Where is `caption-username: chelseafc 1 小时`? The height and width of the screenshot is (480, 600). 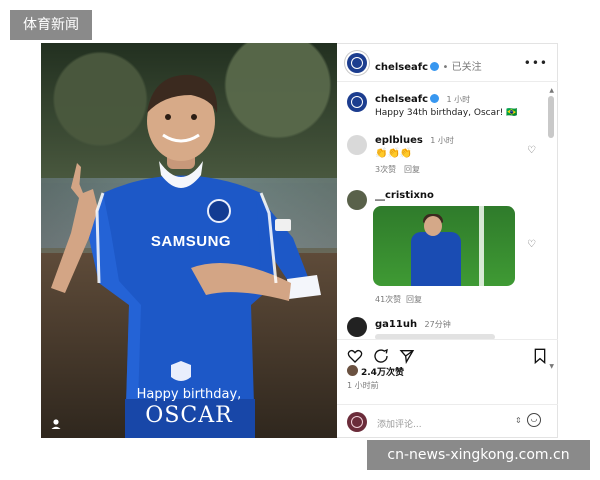 caption-username: chelseafc 1 小时 is located at coordinates (422, 99).